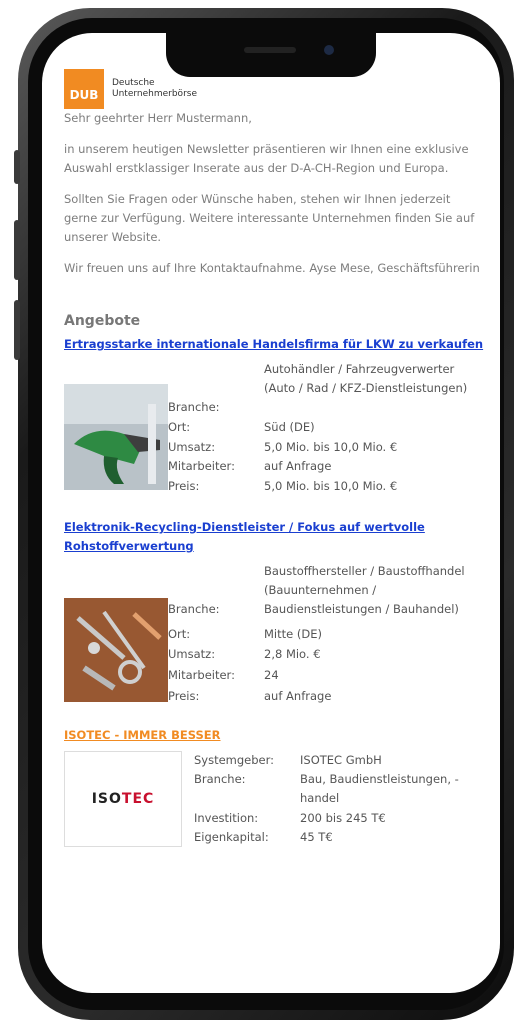 The height and width of the screenshot is (1022, 519). What do you see at coordinates (326, 655) in the screenshot?
I see `detail-row: Umsatz: 2,8 Mio. €` at bounding box center [326, 655].